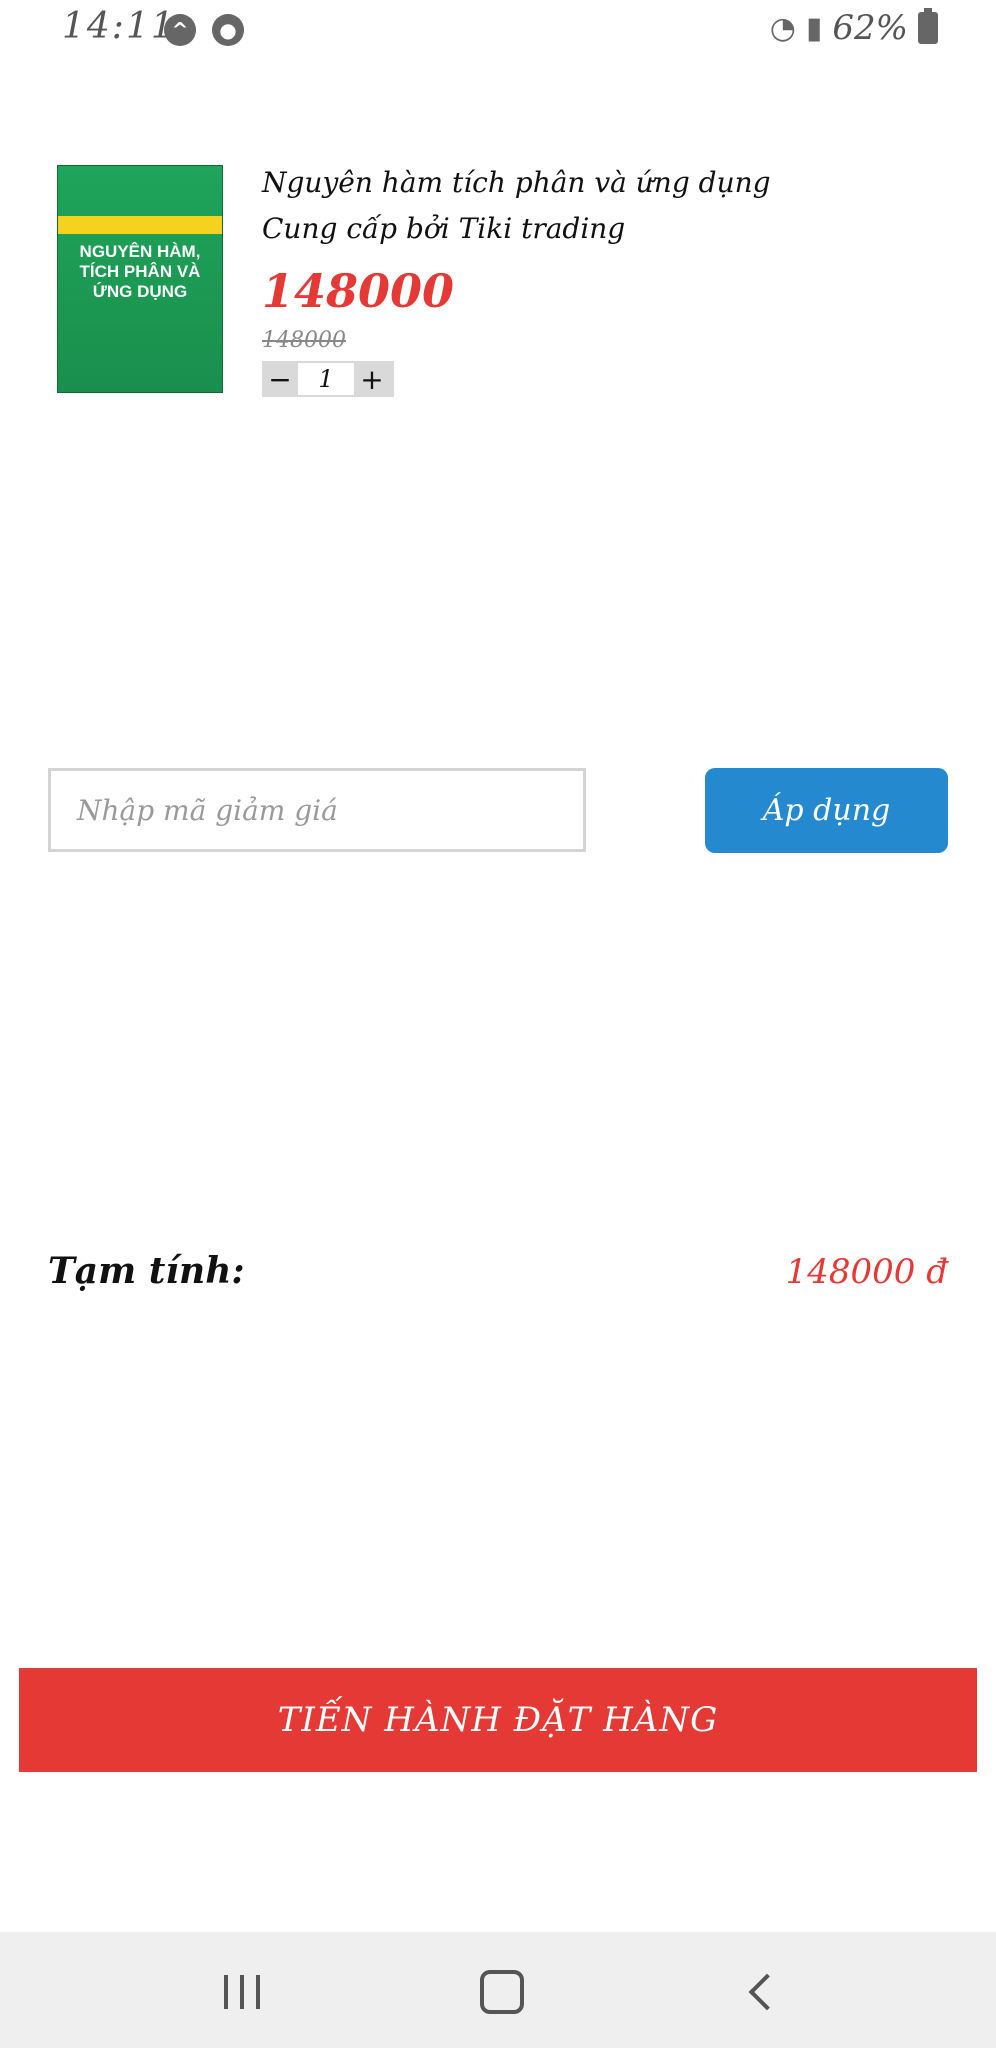 This screenshot has width=996, height=2048. Describe the element at coordinates (870, 28) in the screenshot. I see `battery-percent: 62%` at that location.